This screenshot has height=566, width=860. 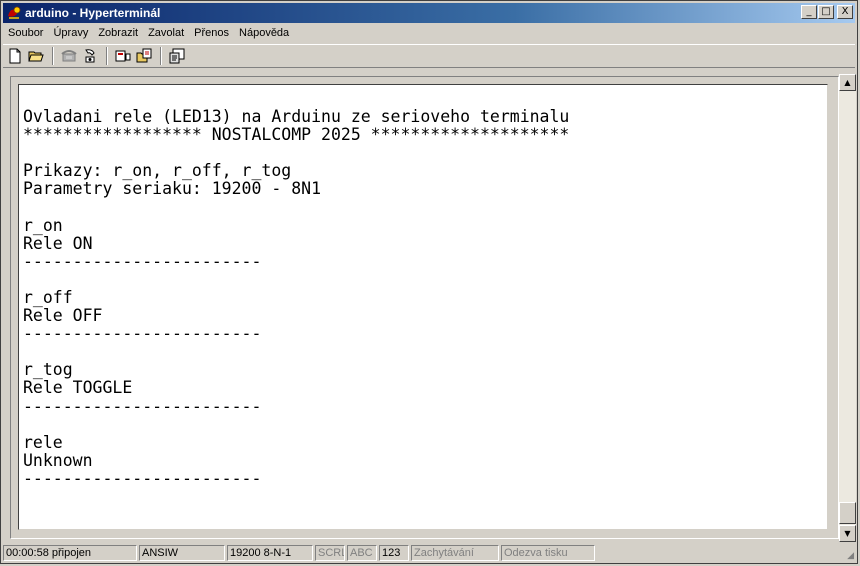 What do you see at coordinates (43, 442) in the screenshot?
I see `terminal-line: rele` at bounding box center [43, 442].